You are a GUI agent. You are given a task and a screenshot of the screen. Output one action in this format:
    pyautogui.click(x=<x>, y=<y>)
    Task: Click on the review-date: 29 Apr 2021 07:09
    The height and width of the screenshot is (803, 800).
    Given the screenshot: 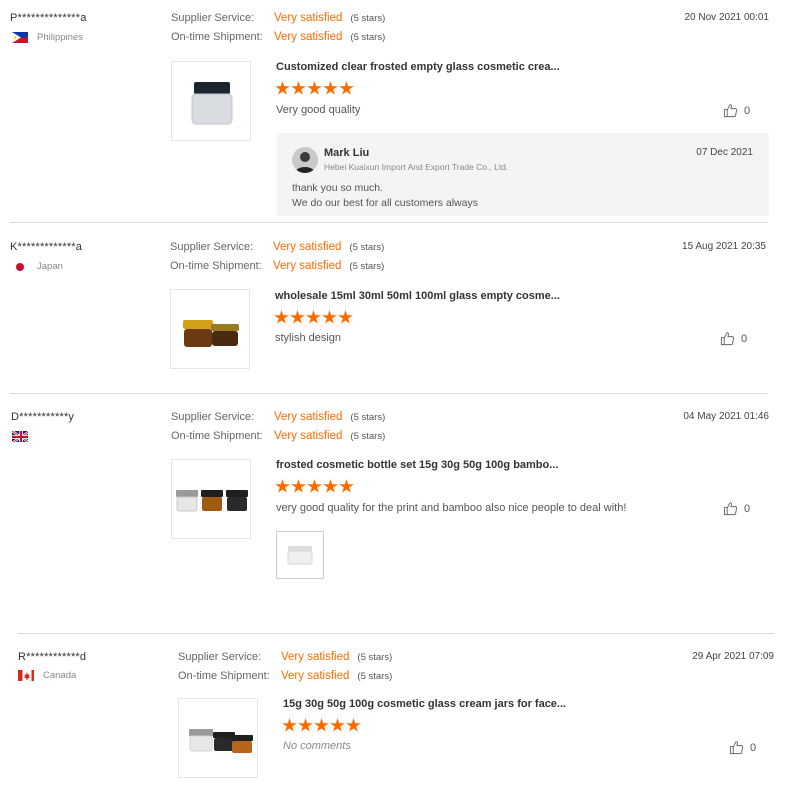 What is the action you would take?
    pyautogui.click(x=733, y=656)
    